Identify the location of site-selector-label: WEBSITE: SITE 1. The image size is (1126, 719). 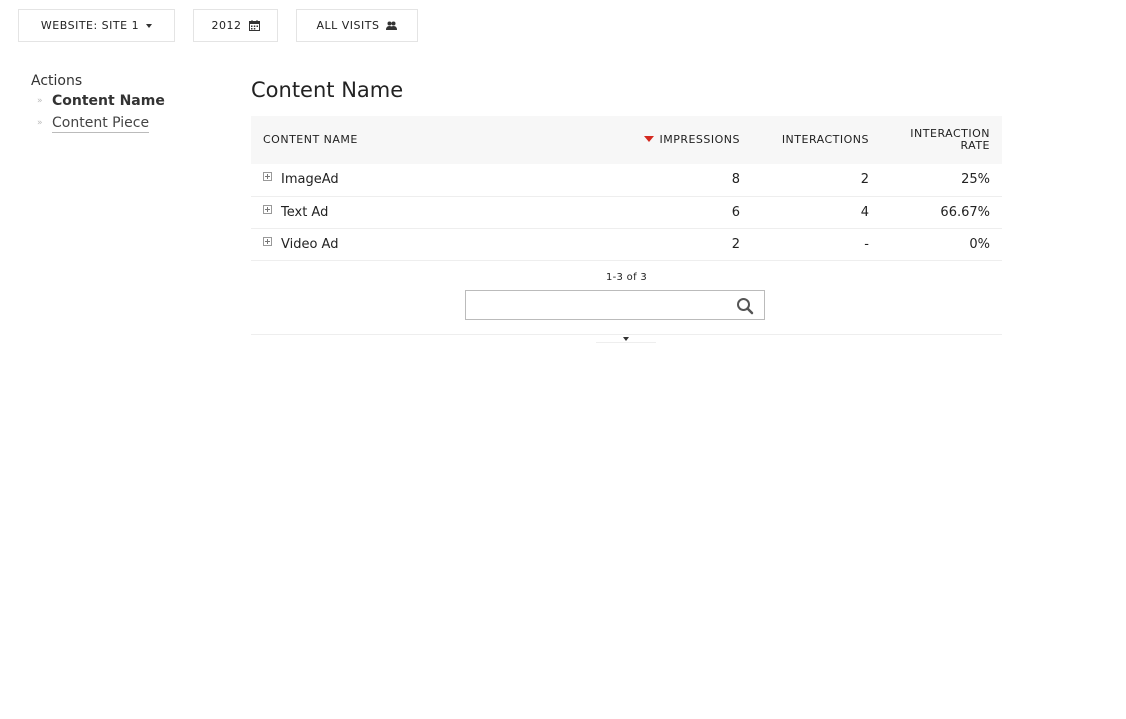
(90, 25).